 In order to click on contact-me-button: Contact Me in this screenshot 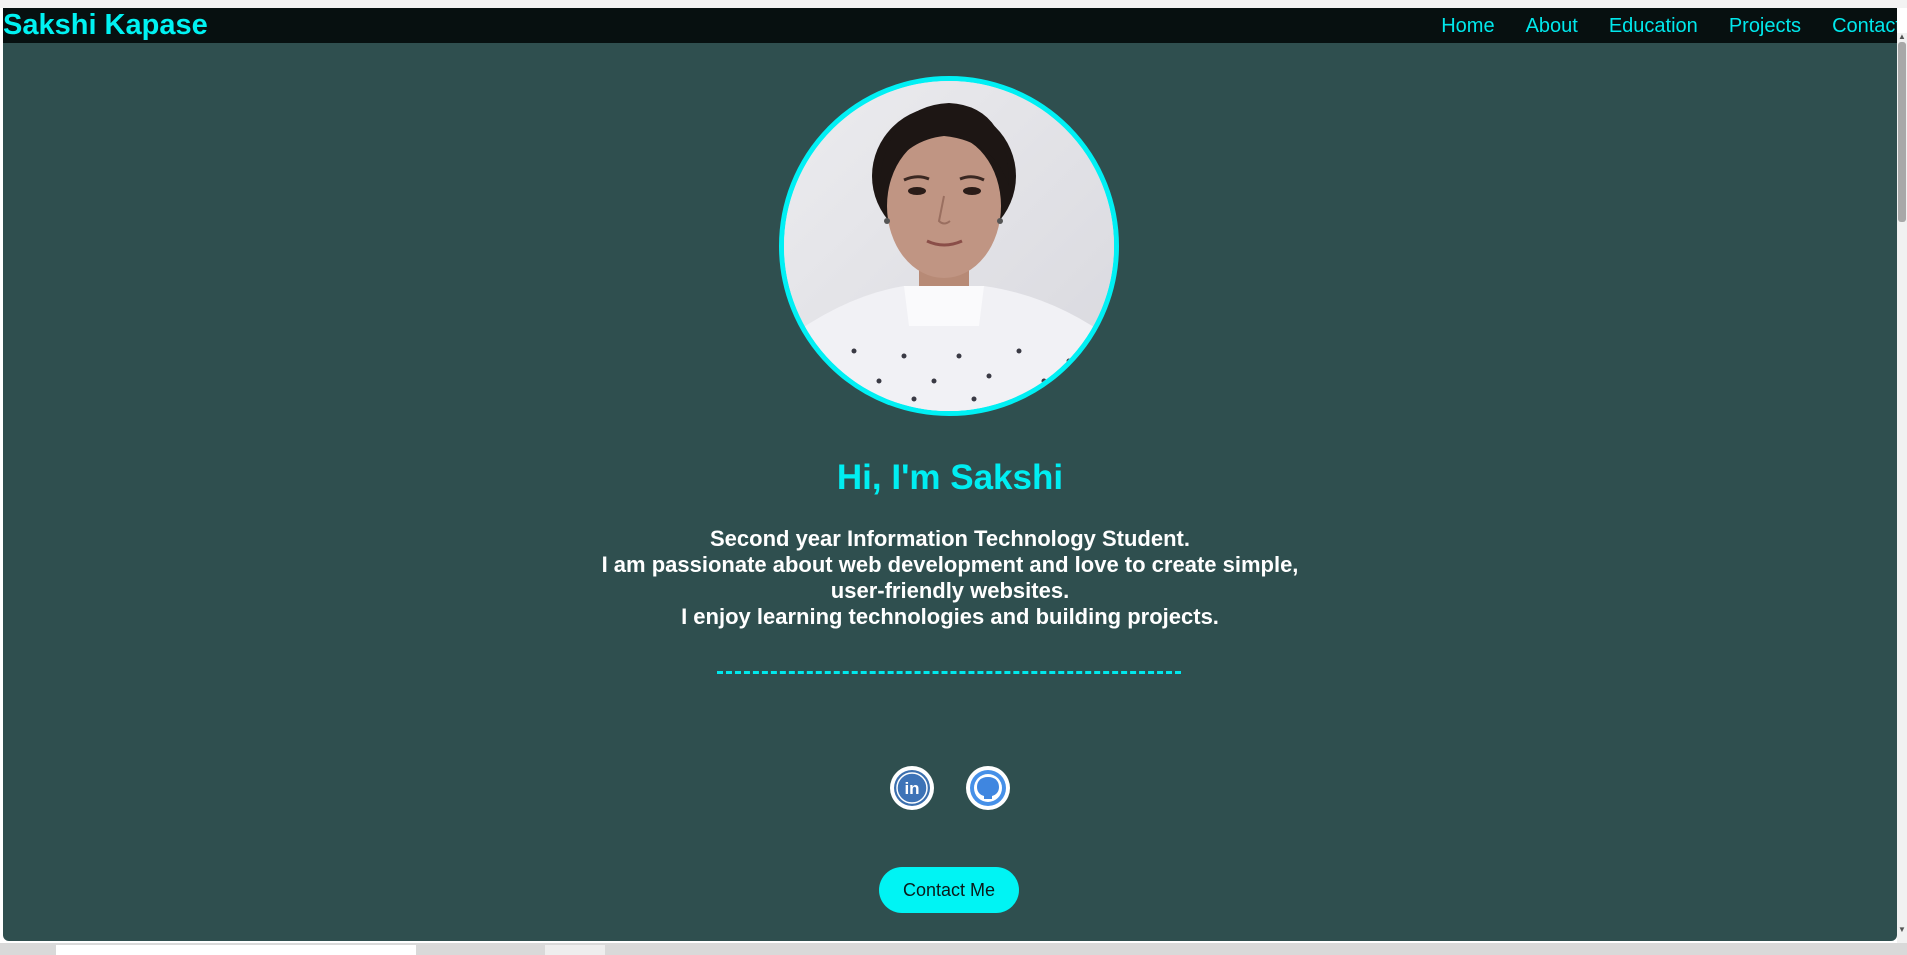, I will do `click(949, 890)`.